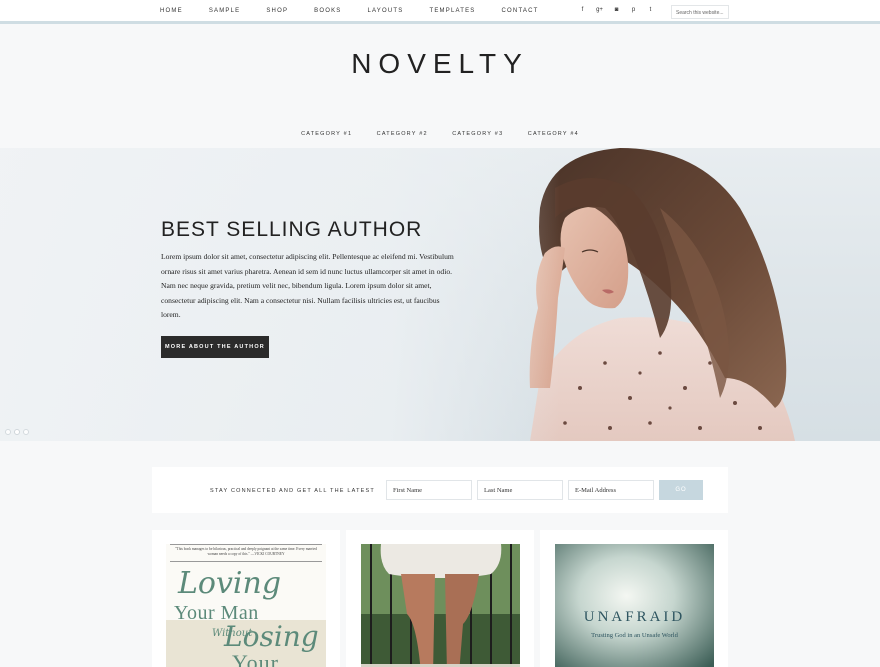 Image resolution: width=880 pixels, height=667 pixels. Describe the element at coordinates (440, 64) in the screenshot. I see `site-title: NOVELTY` at that location.